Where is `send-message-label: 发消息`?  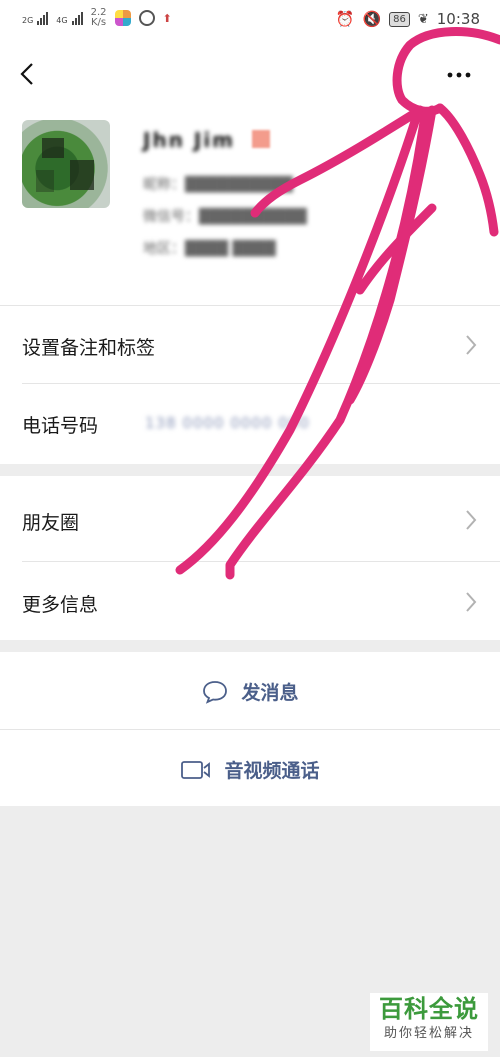 send-message-label: 发消息 is located at coordinates (270, 693).